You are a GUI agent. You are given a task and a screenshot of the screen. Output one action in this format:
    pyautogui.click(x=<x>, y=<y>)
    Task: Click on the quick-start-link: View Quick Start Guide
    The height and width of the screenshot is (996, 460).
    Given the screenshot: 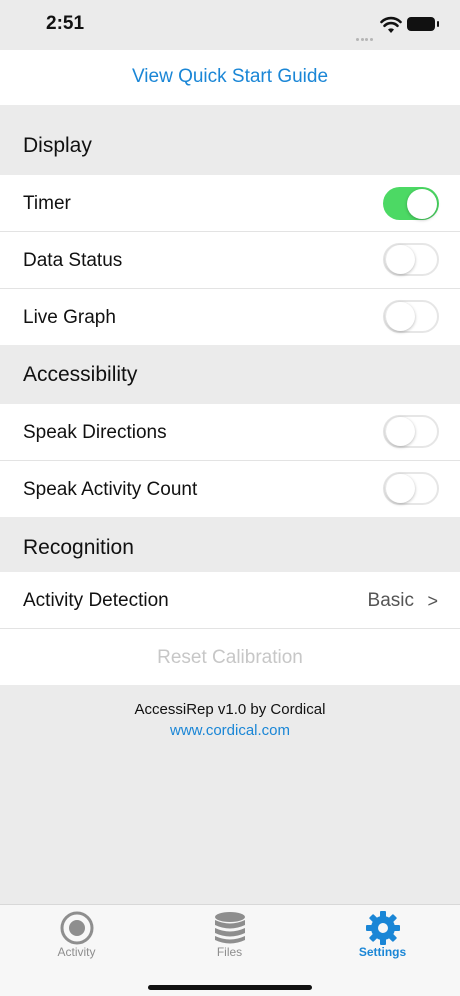 What is the action you would take?
    pyautogui.click(x=230, y=77)
    